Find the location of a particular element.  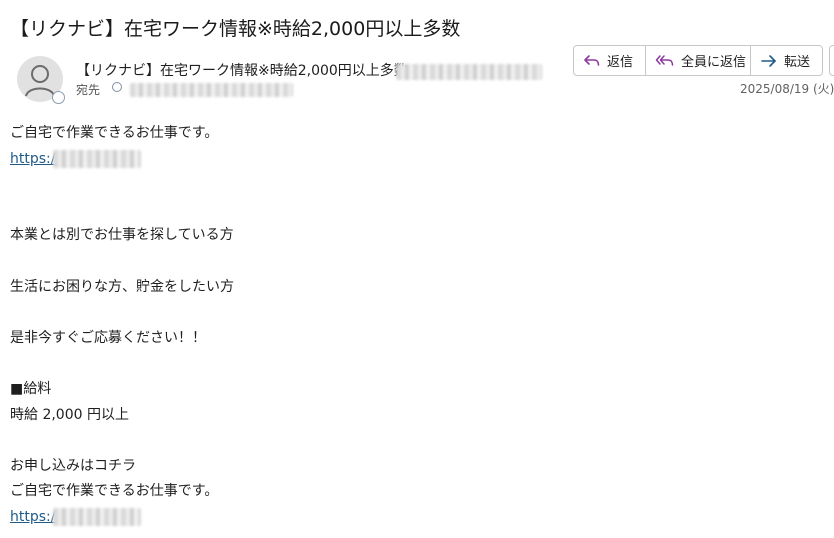

body-salary-heading: ■給料 is located at coordinates (31, 388).